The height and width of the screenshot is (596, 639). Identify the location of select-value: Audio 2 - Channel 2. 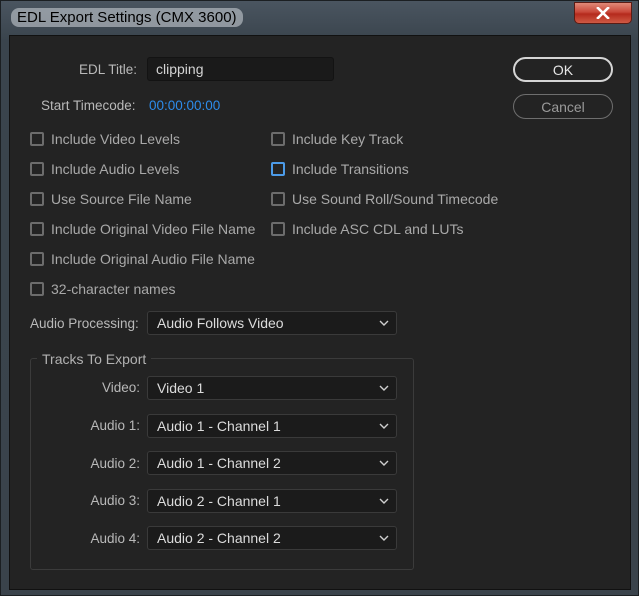
(219, 538).